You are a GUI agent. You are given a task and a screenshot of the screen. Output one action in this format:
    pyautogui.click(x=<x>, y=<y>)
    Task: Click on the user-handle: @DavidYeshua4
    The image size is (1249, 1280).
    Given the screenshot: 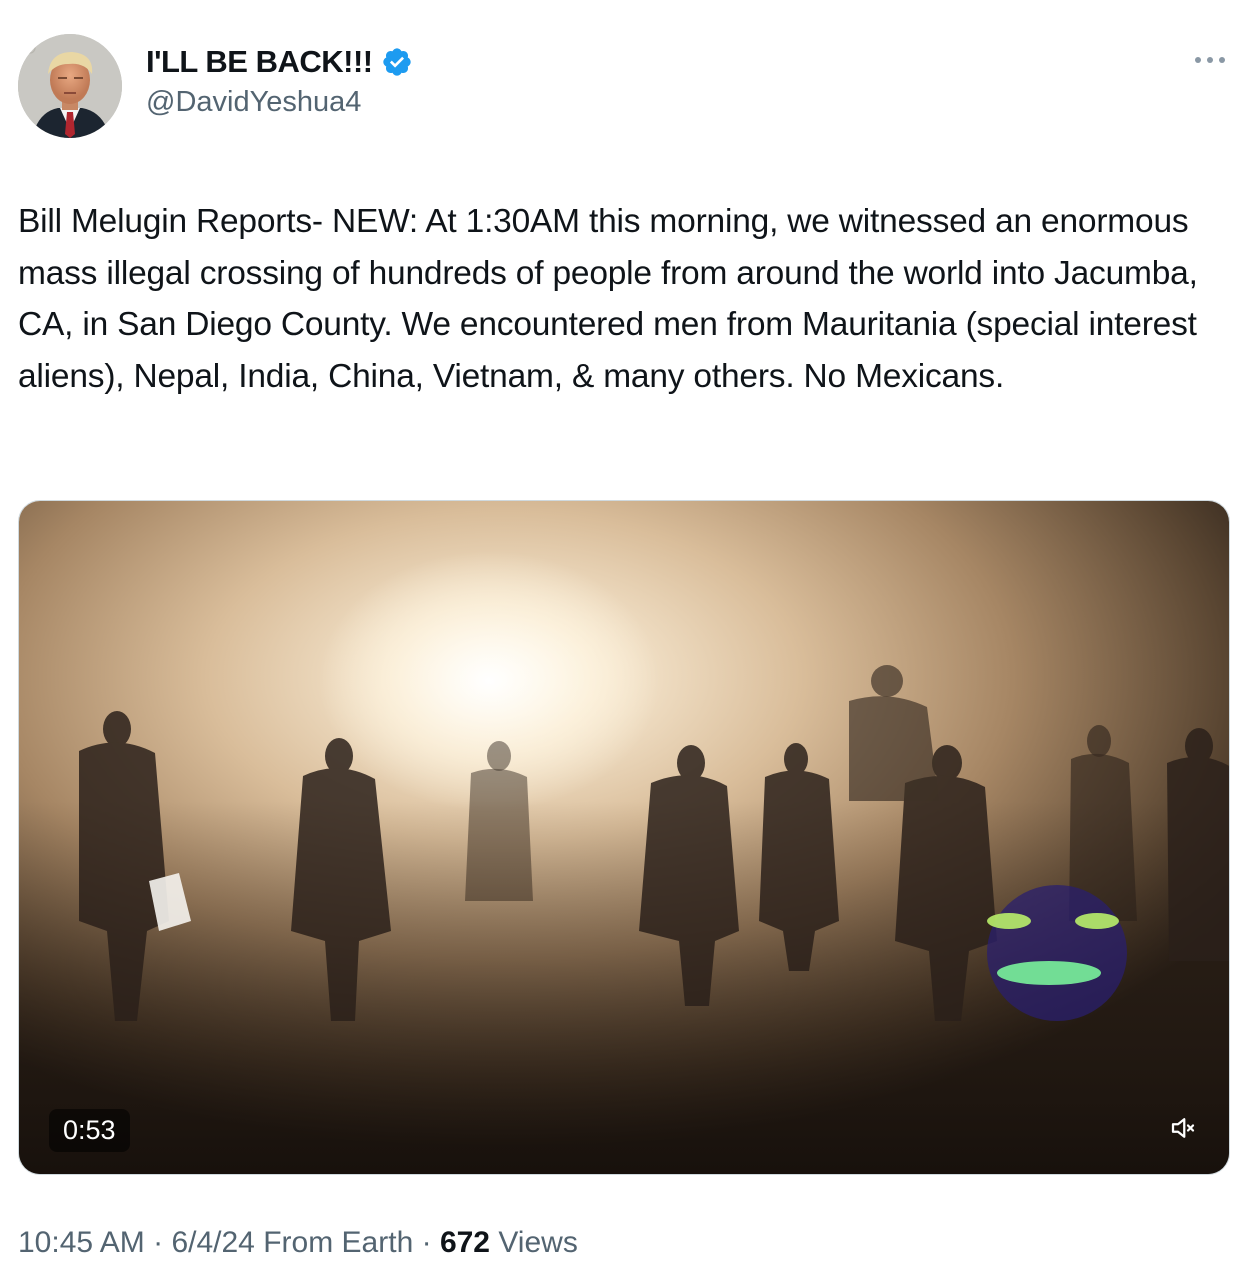 What is the action you would take?
    pyautogui.click(x=279, y=102)
    